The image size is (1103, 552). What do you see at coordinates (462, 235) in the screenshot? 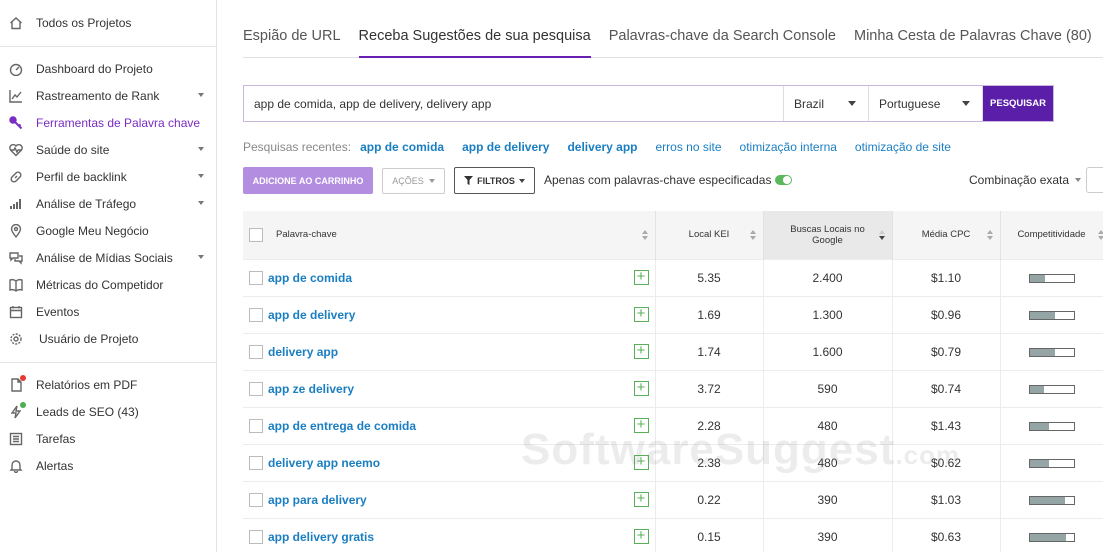
I see `column-header-keyword: Palavra-chave` at bounding box center [462, 235].